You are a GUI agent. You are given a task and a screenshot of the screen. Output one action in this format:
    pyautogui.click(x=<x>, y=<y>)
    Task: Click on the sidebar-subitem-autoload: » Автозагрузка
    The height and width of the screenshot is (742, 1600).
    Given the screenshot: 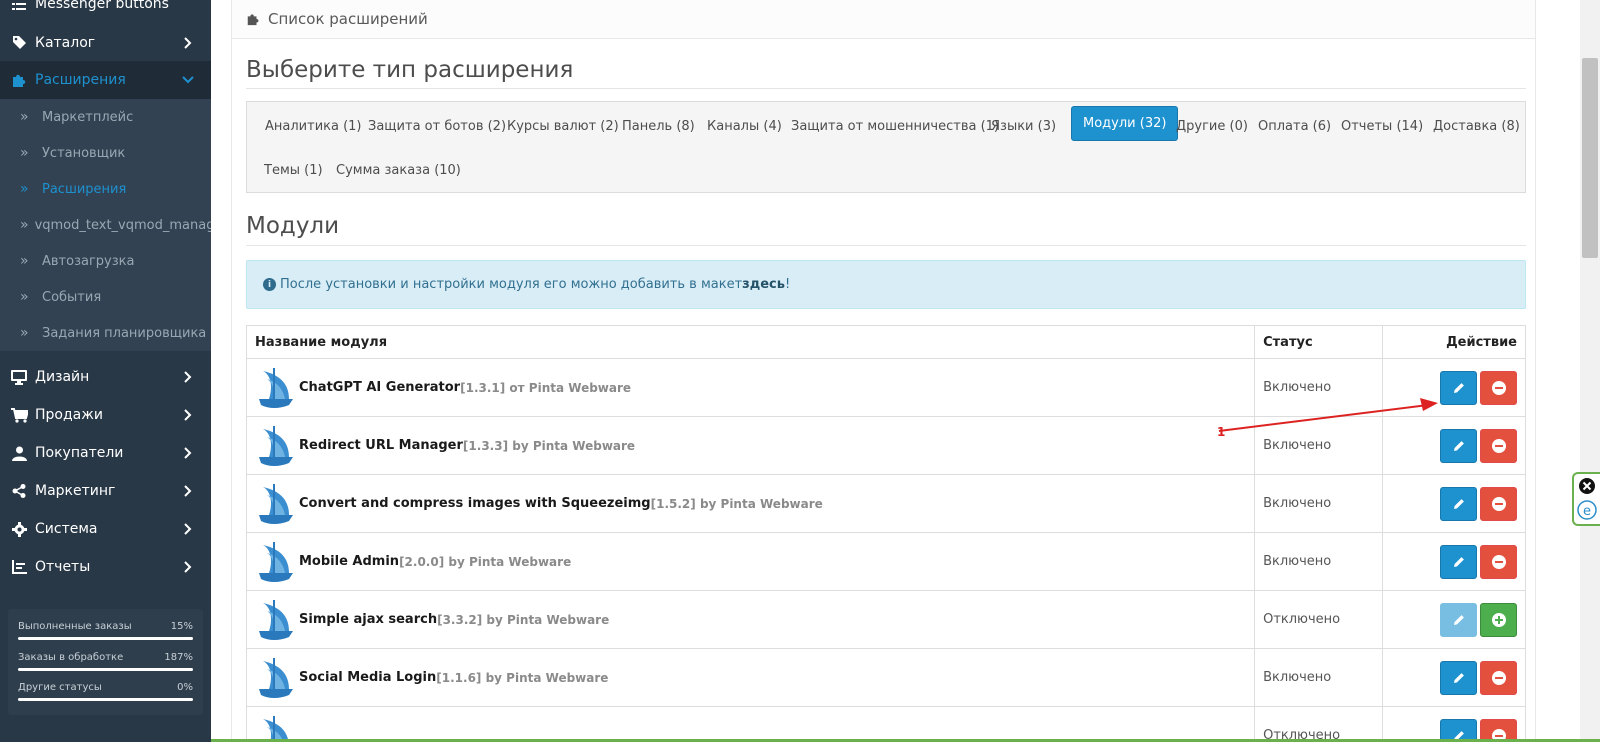 What is the action you would take?
    pyautogui.click(x=105, y=261)
    